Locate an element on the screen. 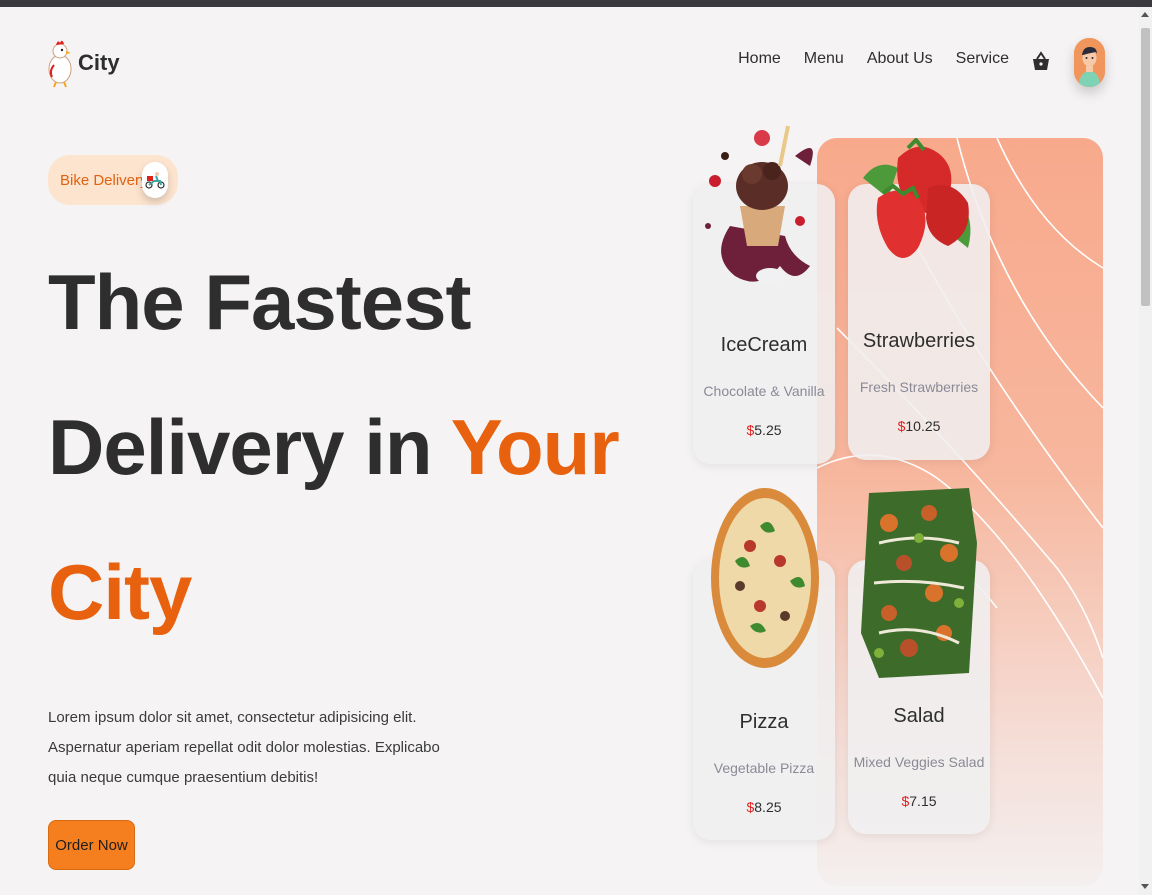 The image size is (1152, 895). nav-home: Home is located at coordinates (759, 59).